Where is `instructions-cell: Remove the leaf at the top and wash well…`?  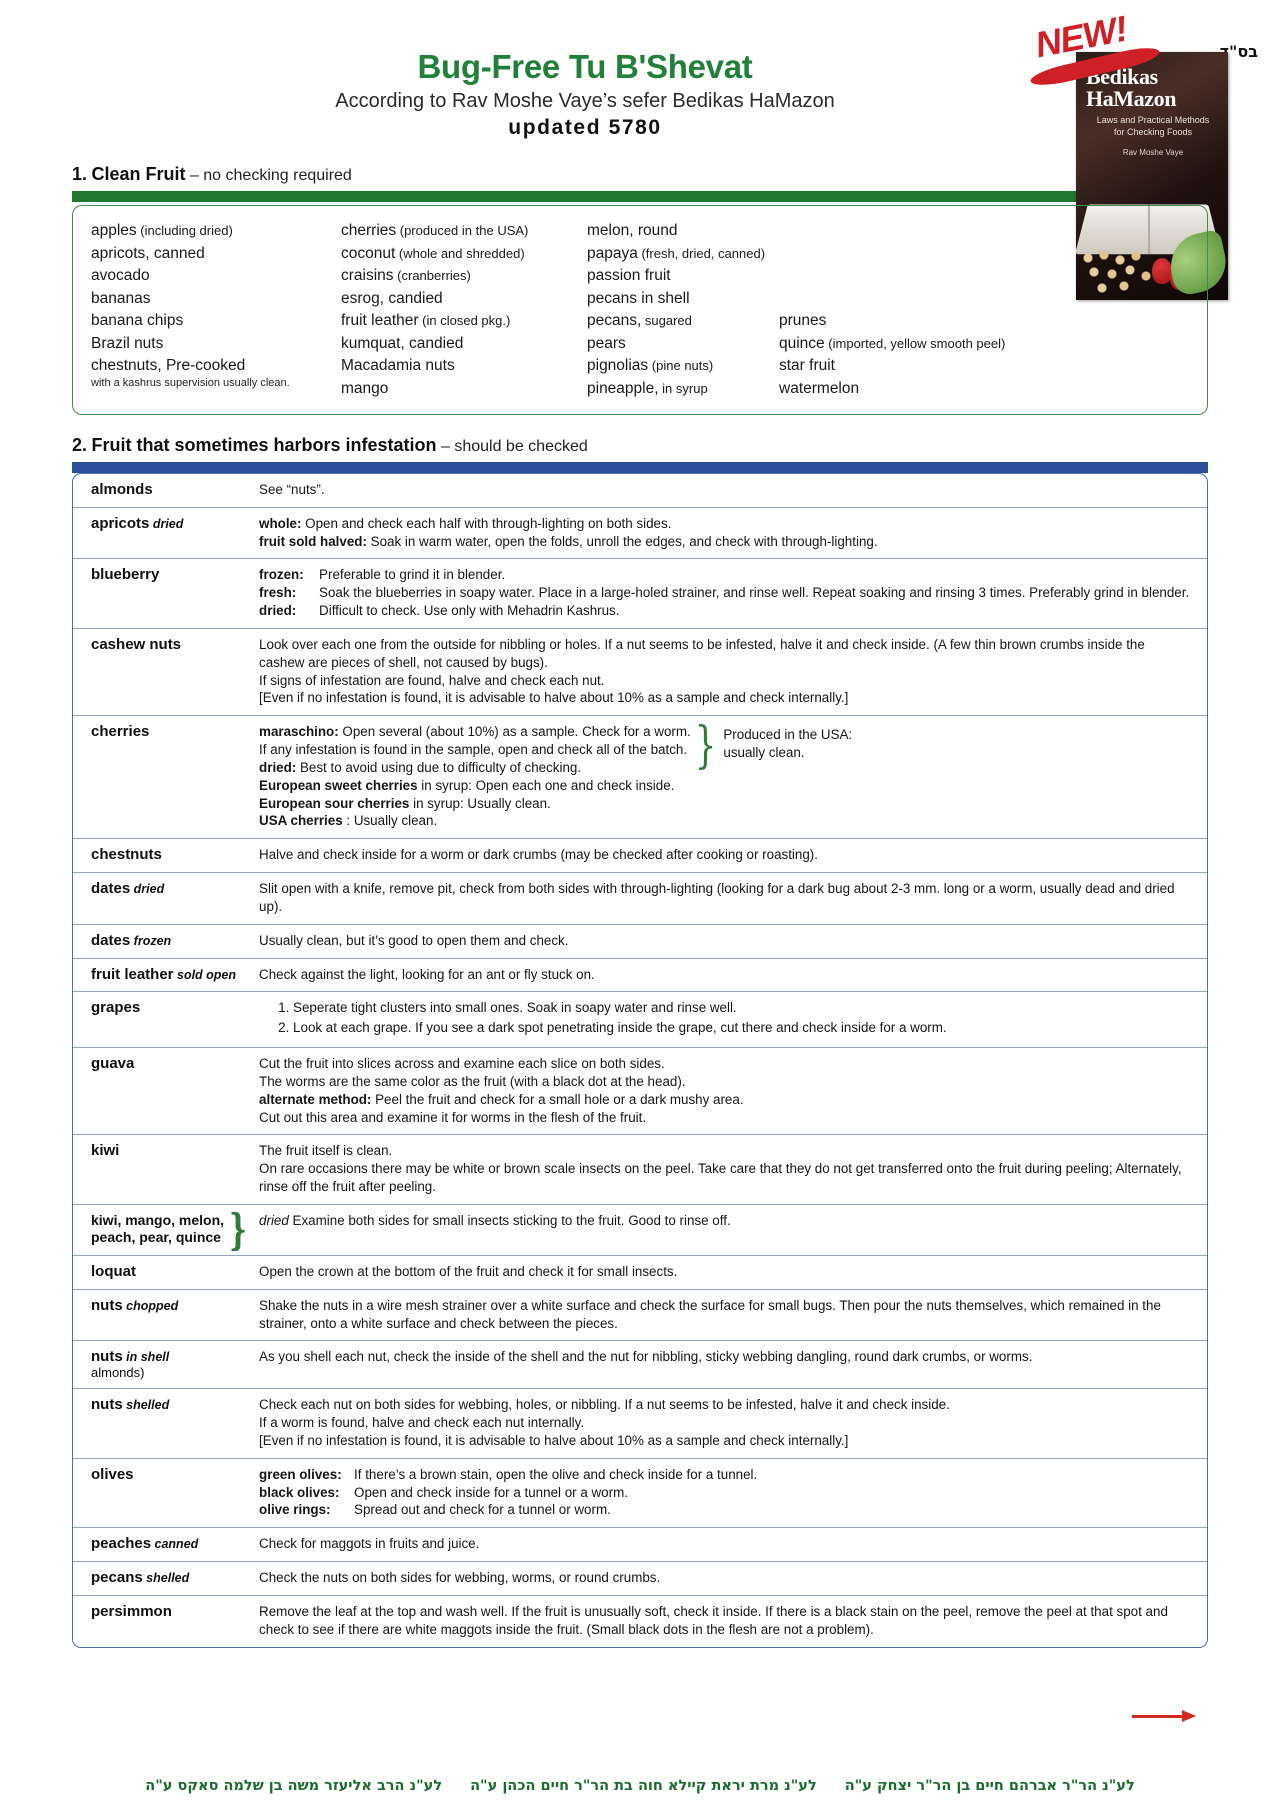 instructions-cell: Remove the leaf at the top and wash well… is located at coordinates (730, 1620).